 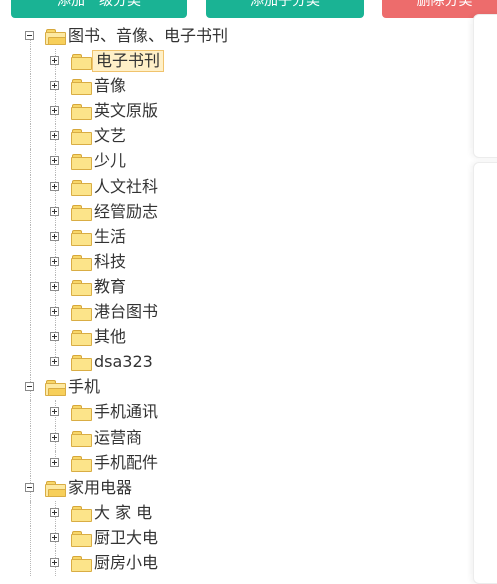 What do you see at coordinates (118, 438) in the screenshot?
I see `tree-node-label: 运营商` at bounding box center [118, 438].